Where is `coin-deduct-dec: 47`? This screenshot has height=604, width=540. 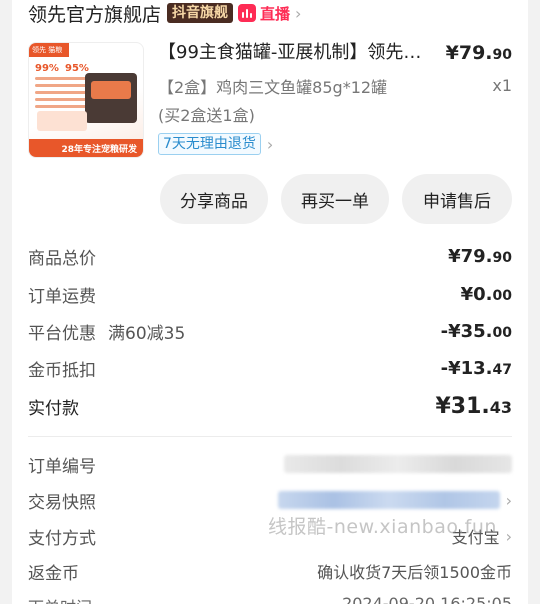 coin-deduct-dec: 47 is located at coordinates (502, 369).